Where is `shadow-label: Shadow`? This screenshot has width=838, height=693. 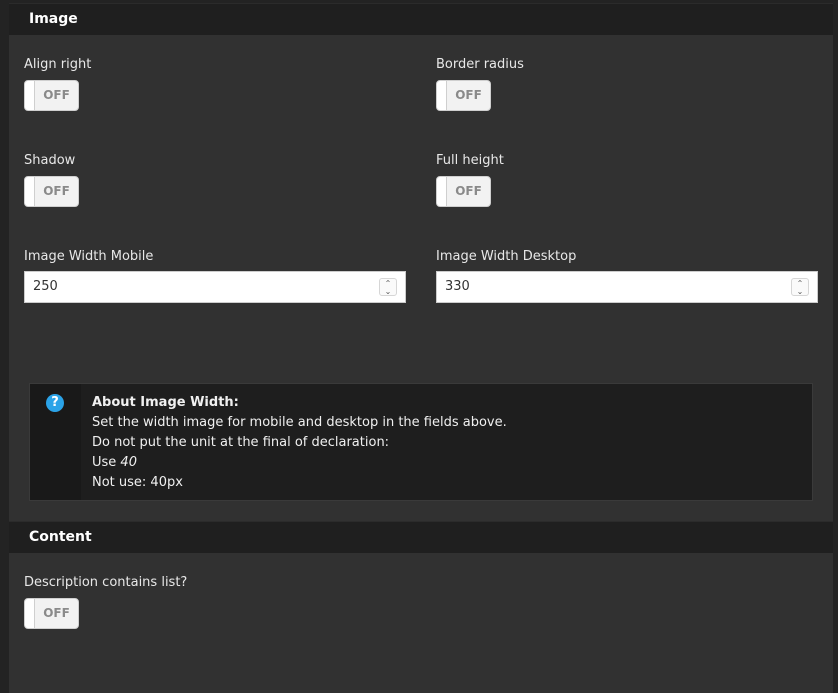
shadow-label: Shadow is located at coordinates (50, 160).